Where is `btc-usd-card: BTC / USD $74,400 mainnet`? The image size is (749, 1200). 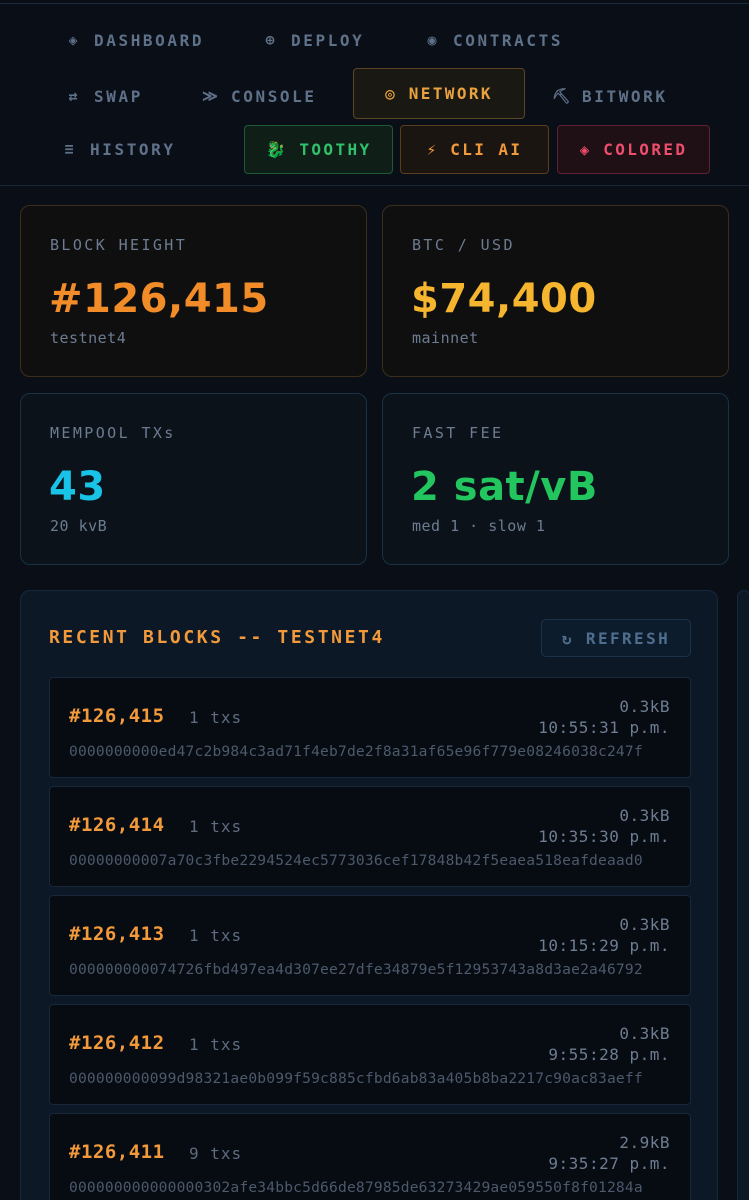 btc-usd-card: BTC / USD $74,400 mainnet is located at coordinates (555, 291).